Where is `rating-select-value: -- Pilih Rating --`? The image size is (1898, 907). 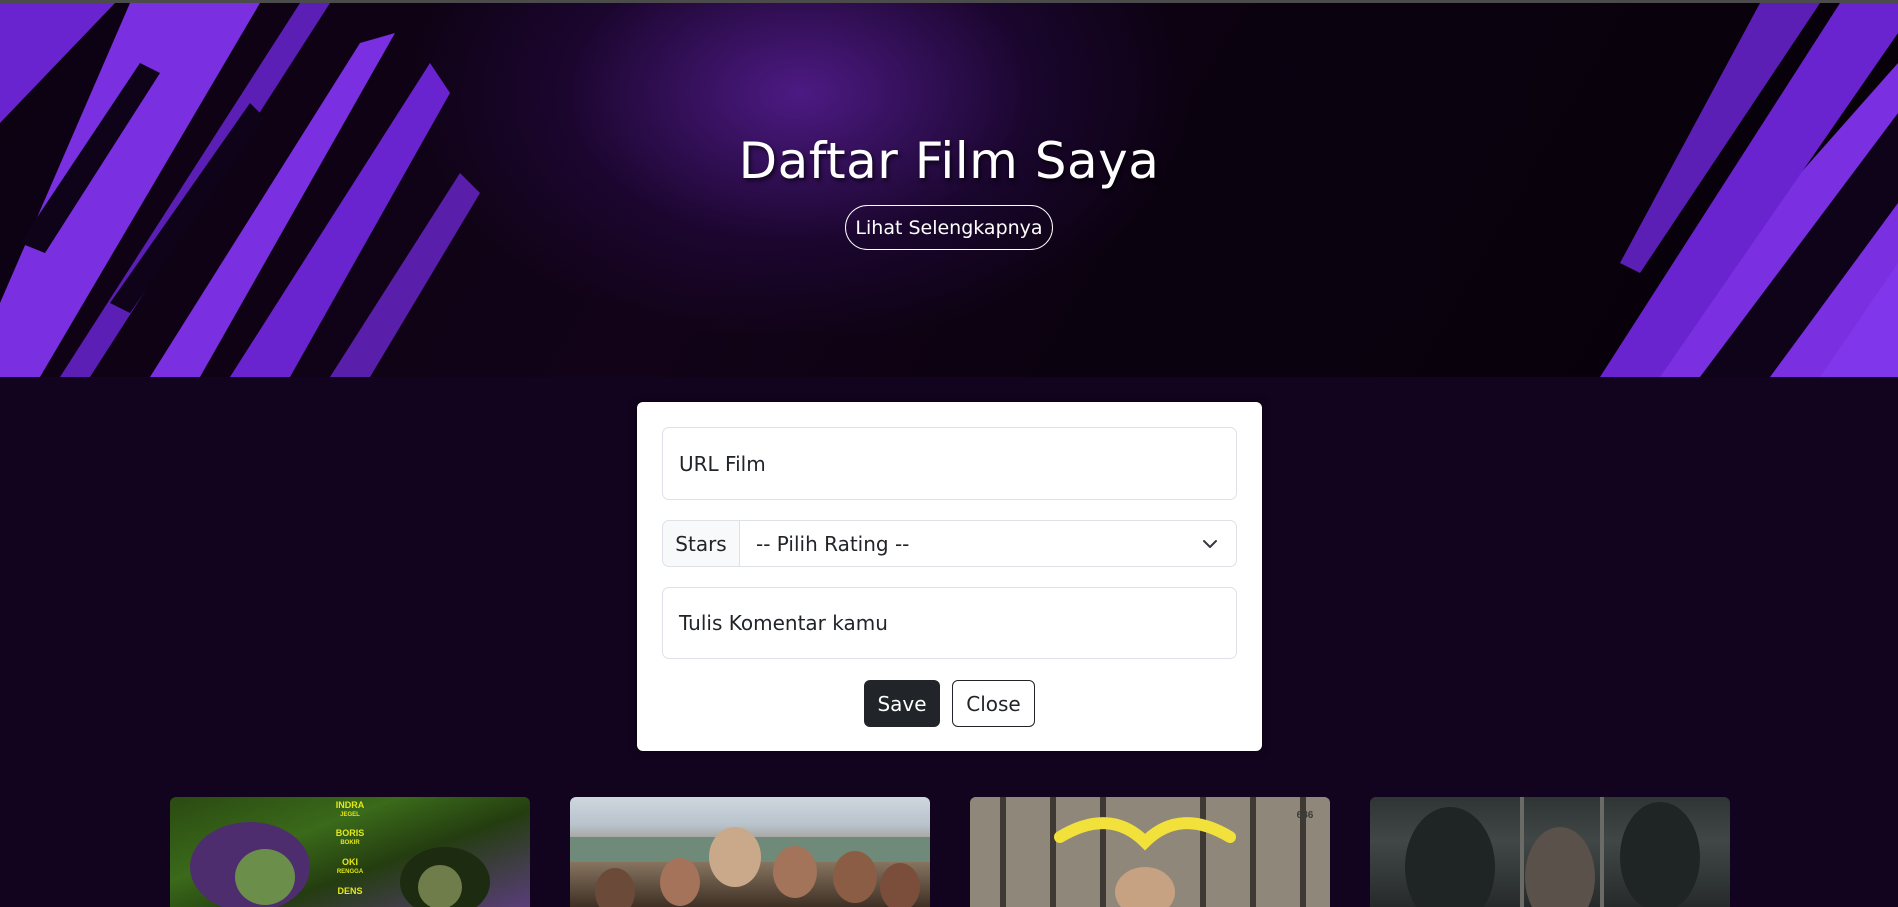 rating-select-value: -- Pilih Rating -- is located at coordinates (833, 543).